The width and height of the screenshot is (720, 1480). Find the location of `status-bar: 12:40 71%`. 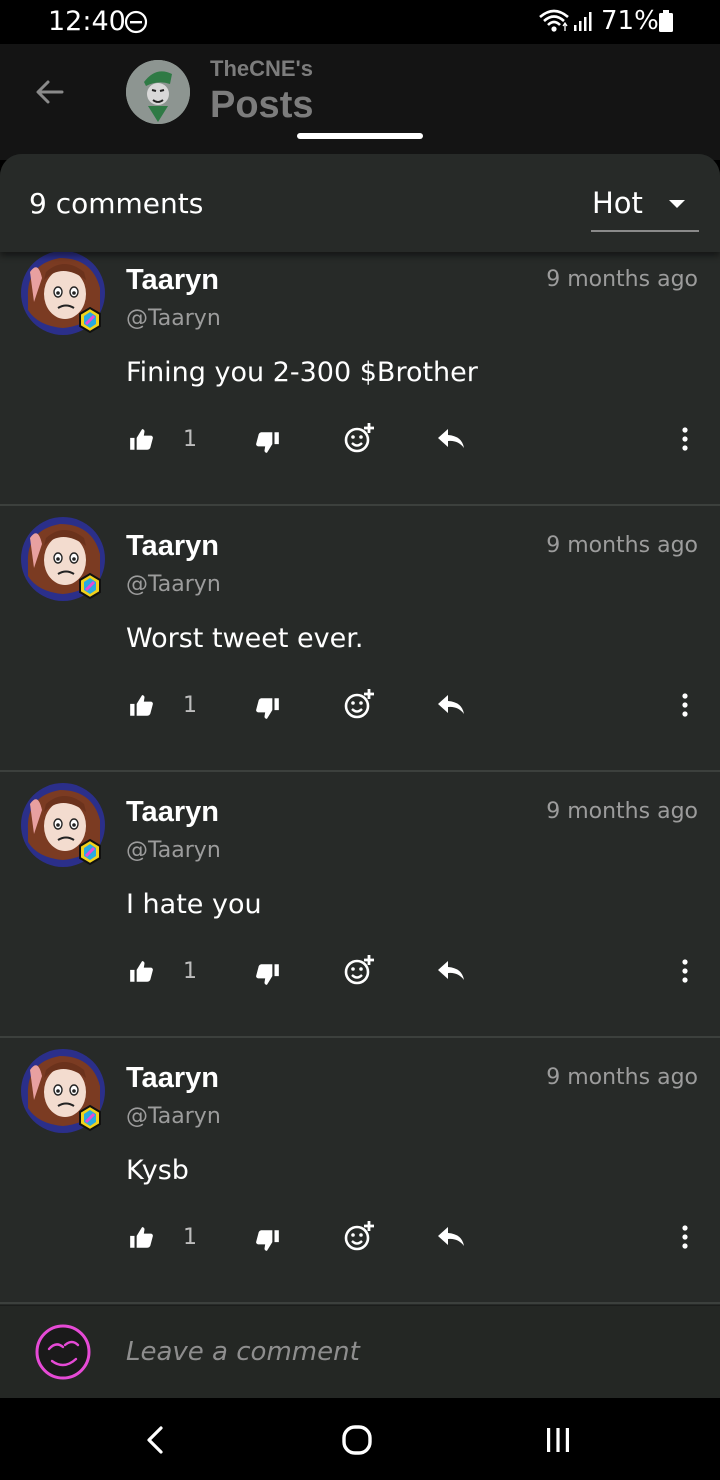

status-bar: 12:40 71% is located at coordinates (360, 22).